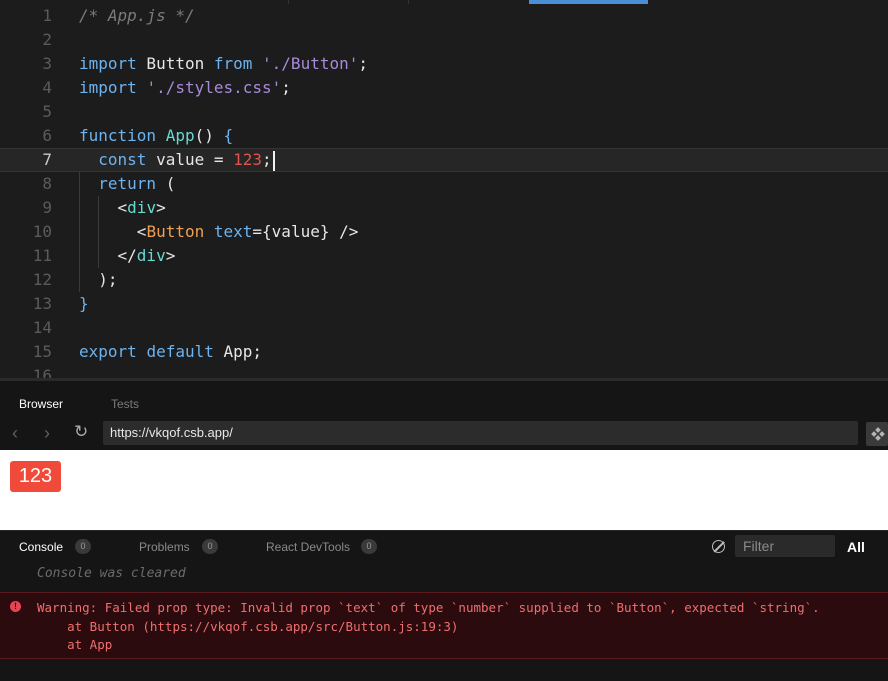 The width and height of the screenshot is (888, 681). What do you see at coordinates (81, 432) in the screenshot?
I see `refresh-icon: ↻` at bounding box center [81, 432].